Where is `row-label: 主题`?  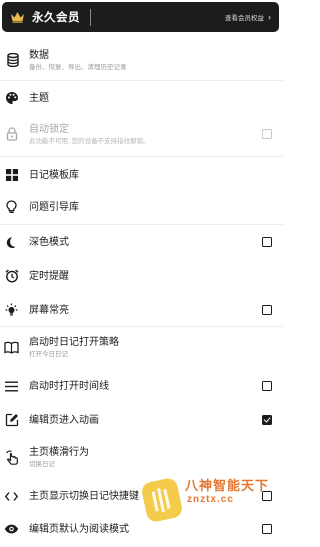
row-label: 主题 is located at coordinates (39, 98).